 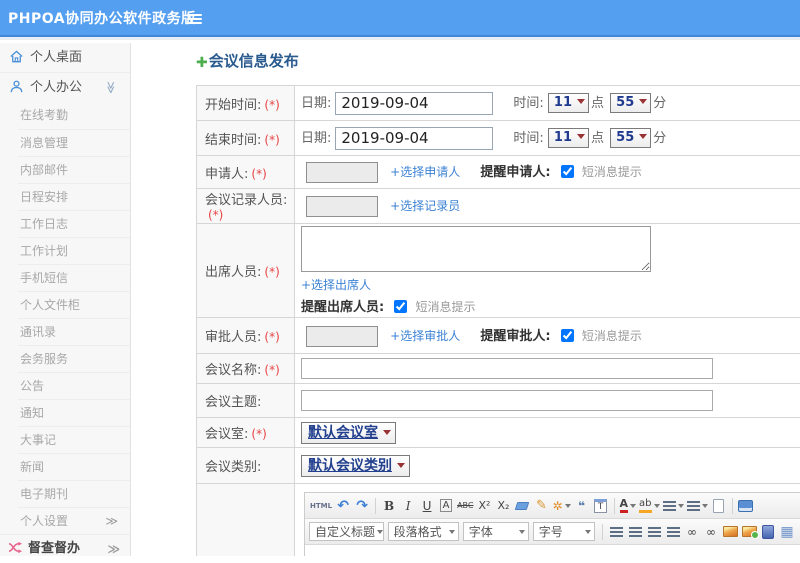 I want to click on meeting-room-select: 默认会议室, so click(x=348, y=433).